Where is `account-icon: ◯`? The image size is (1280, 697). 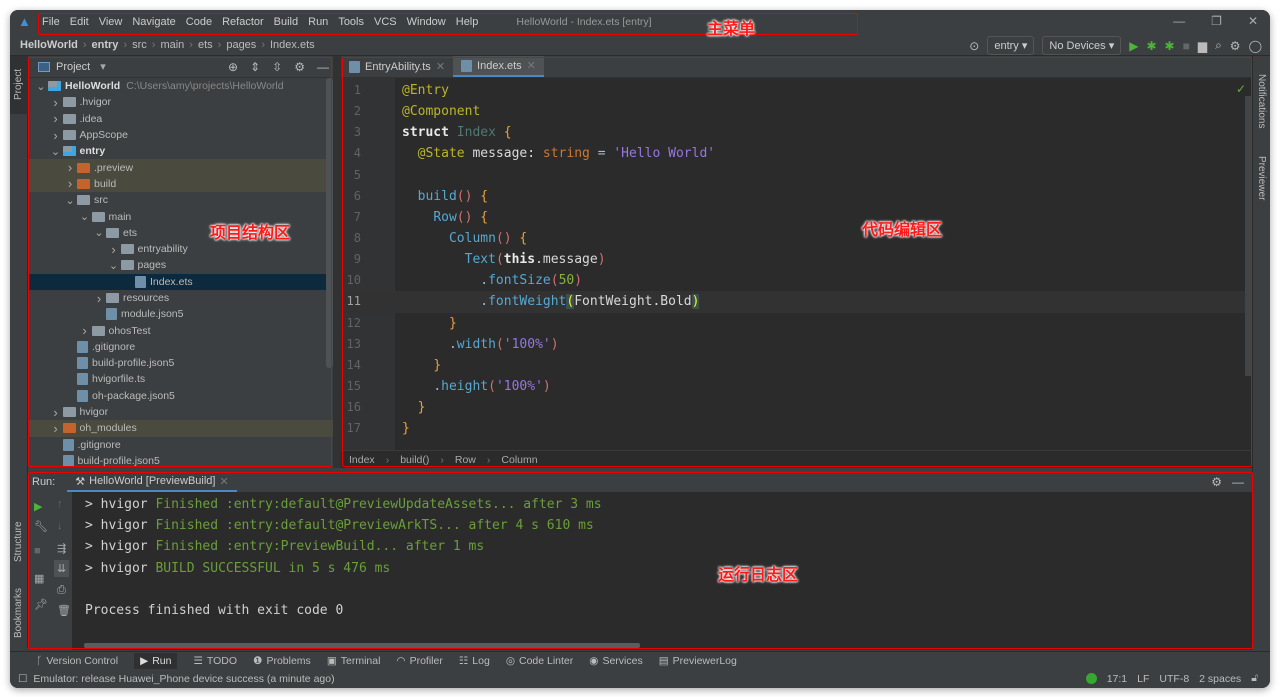
account-icon: ◯ is located at coordinates (1255, 46).